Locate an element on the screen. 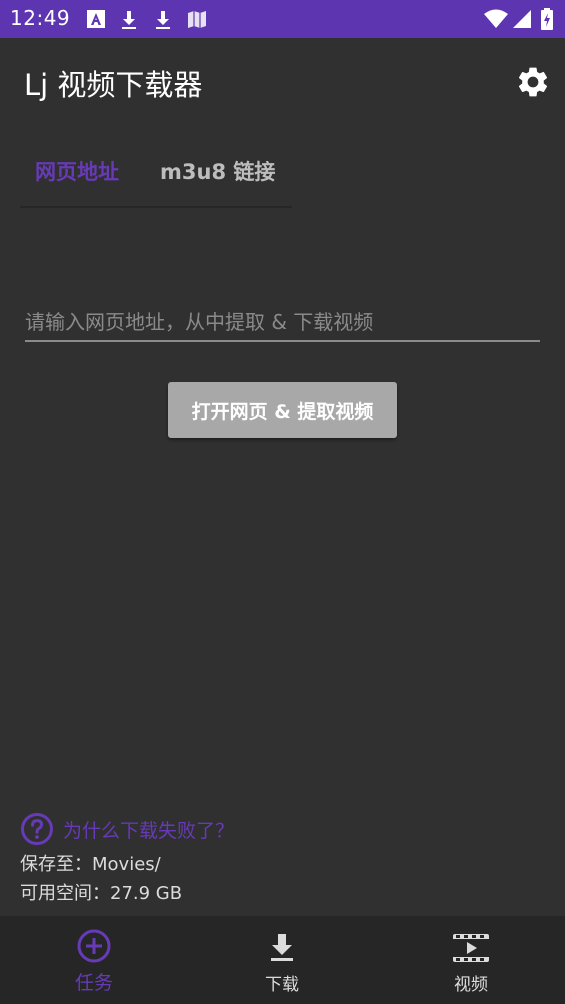 The image size is (565, 1004). nav-item-downloads: 下载 is located at coordinates (282, 960).